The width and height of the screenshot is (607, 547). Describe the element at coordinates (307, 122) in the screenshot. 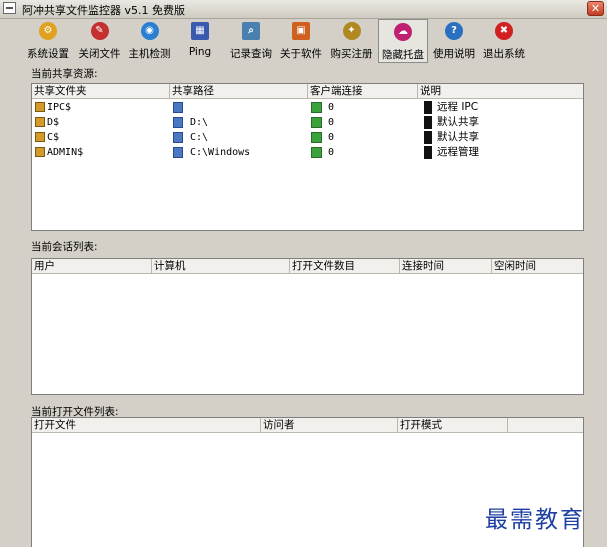

I see `table-row: D$ D:\ 0 默认共享` at that location.